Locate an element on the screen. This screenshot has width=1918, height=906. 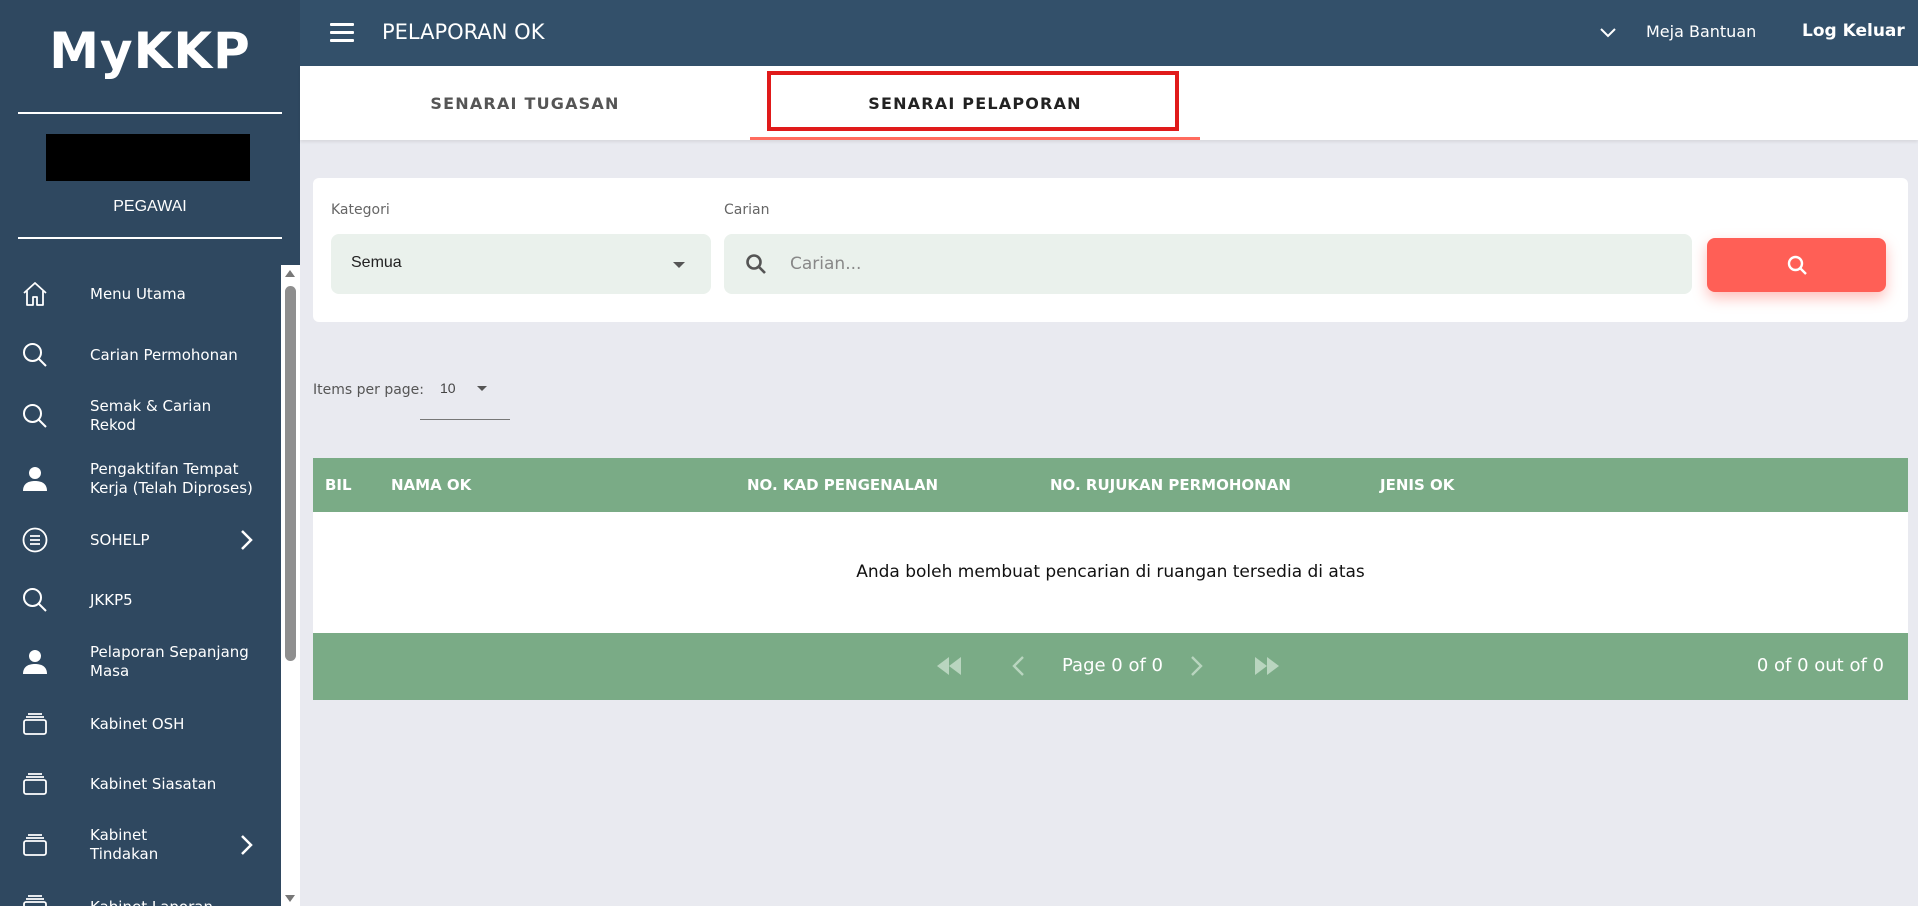
tab-bar: SENARAI TUGASAN SENARAI PELAPORAN is located at coordinates (1109, 103).